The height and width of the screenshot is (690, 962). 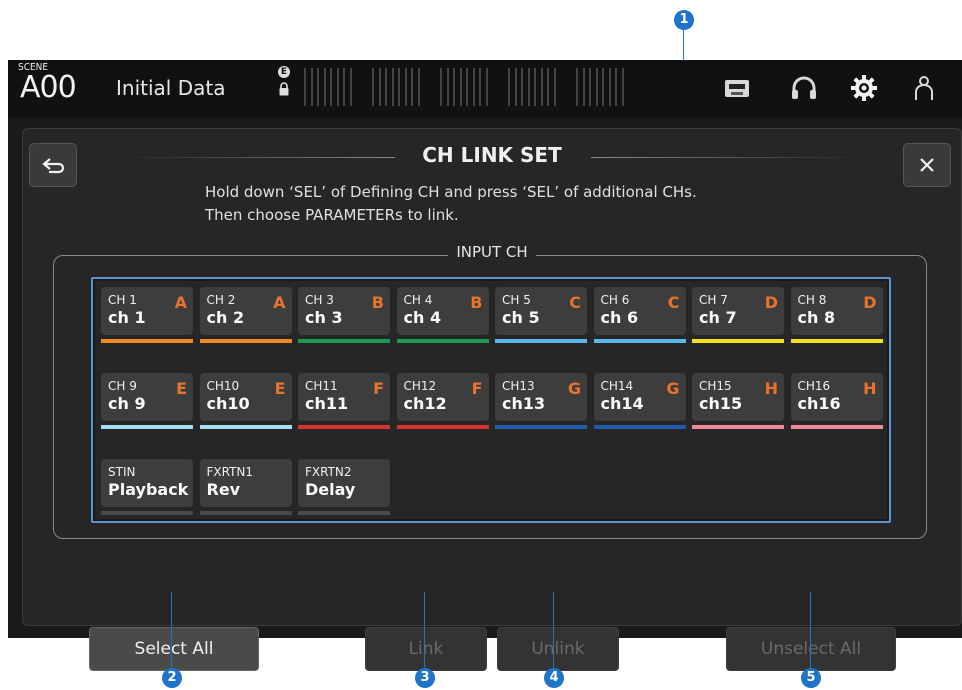 I want to click on channel-group: F, so click(x=378, y=388).